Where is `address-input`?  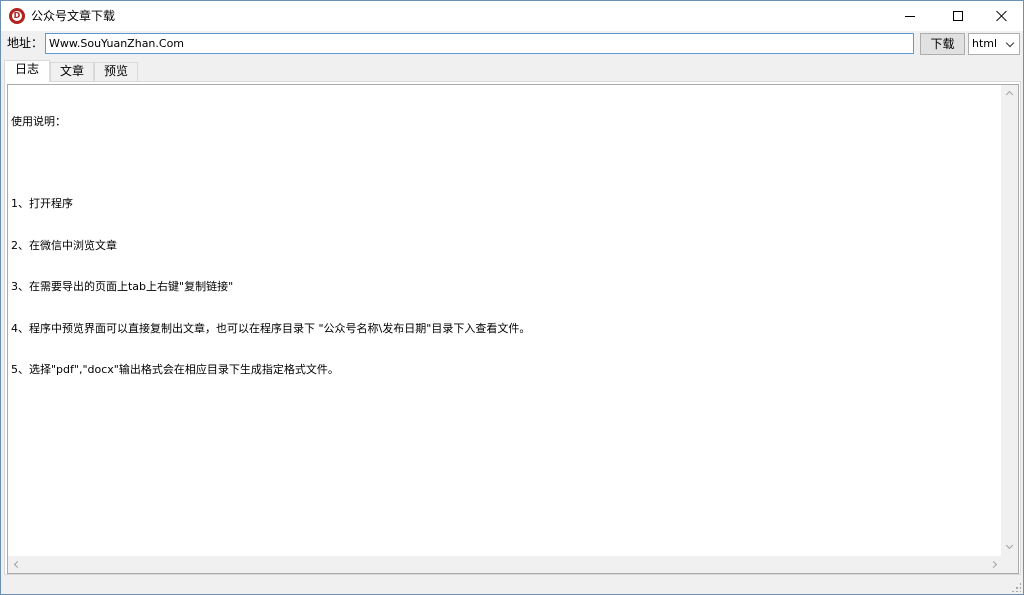
address-input is located at coordinates (479, 43).